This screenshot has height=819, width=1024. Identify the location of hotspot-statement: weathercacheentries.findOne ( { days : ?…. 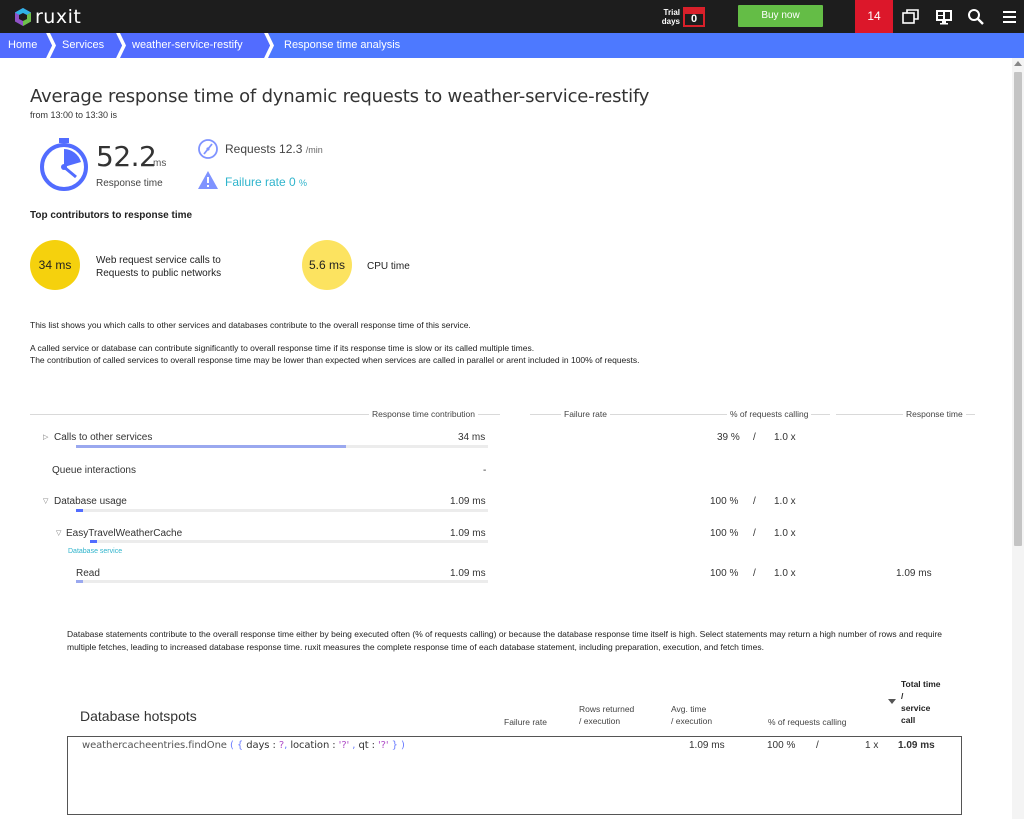
(243, 745).